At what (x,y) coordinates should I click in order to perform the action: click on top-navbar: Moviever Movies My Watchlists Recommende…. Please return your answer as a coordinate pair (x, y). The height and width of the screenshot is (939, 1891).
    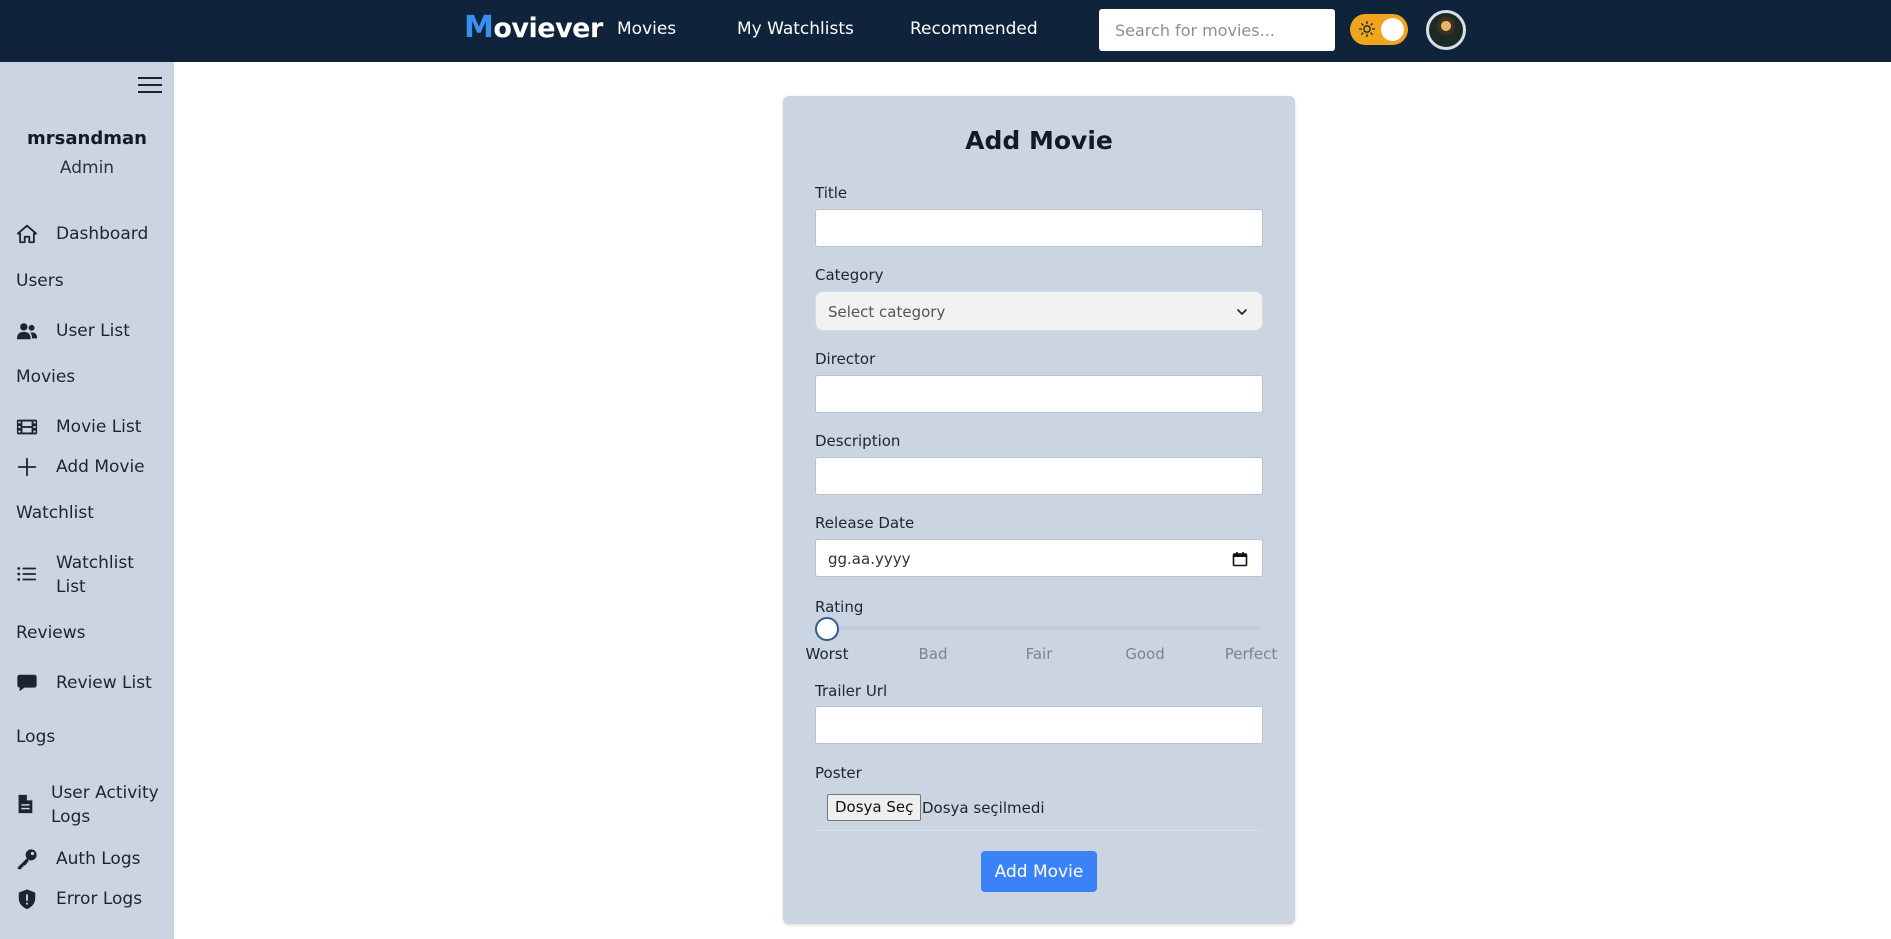
    Looking at the image, I should click on (945, 31).